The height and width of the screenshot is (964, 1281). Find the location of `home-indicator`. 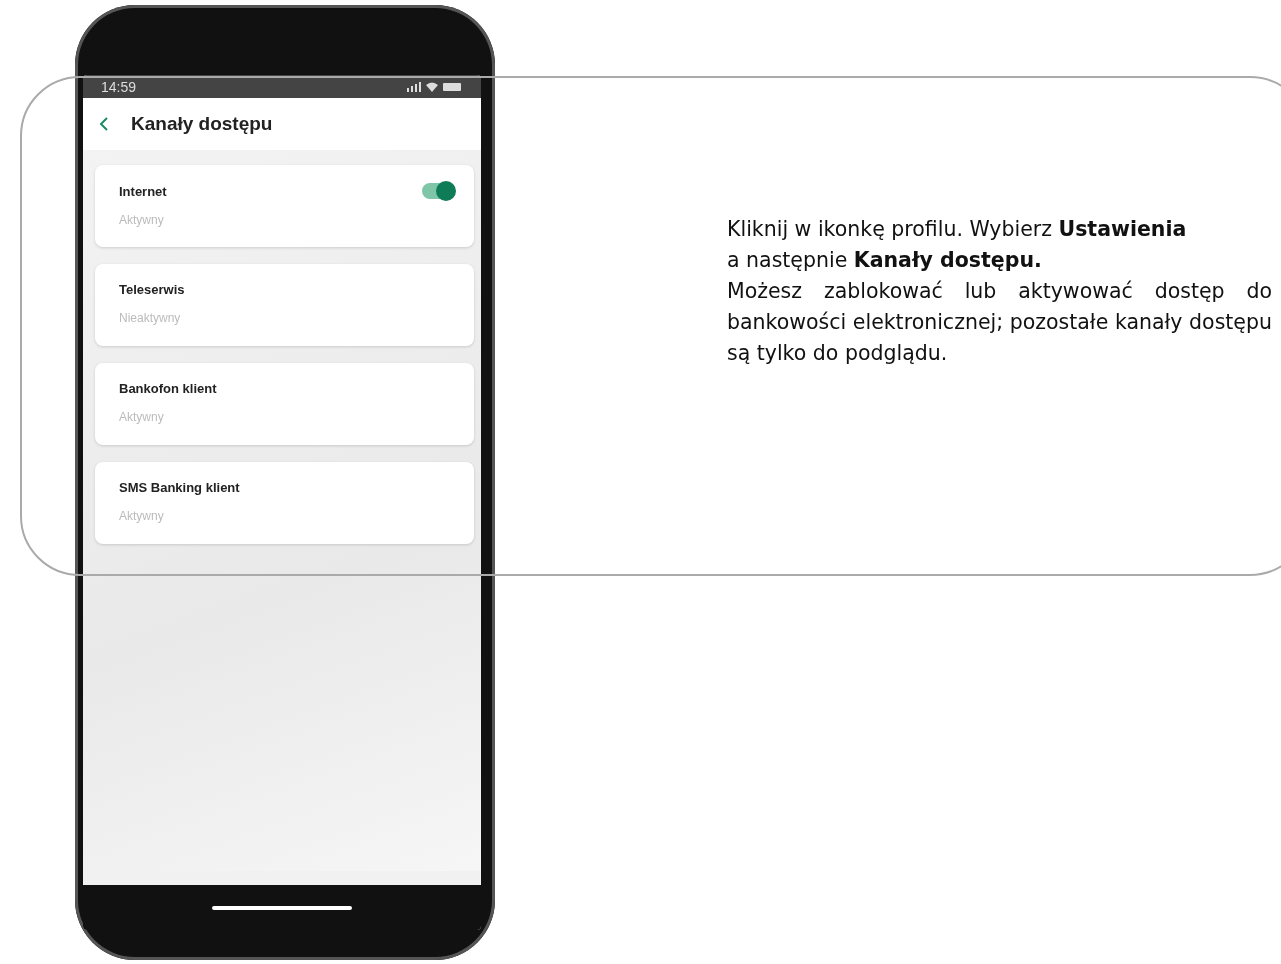

home-indicator is located at coordinates (282, 907).